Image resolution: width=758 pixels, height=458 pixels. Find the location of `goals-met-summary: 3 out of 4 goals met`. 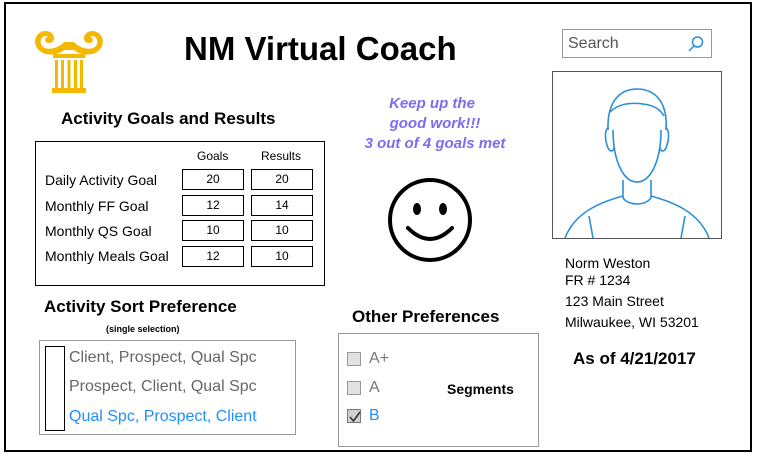

goals-met-summary: 3 out of 4 goals met is located at coordinates (435, 143).